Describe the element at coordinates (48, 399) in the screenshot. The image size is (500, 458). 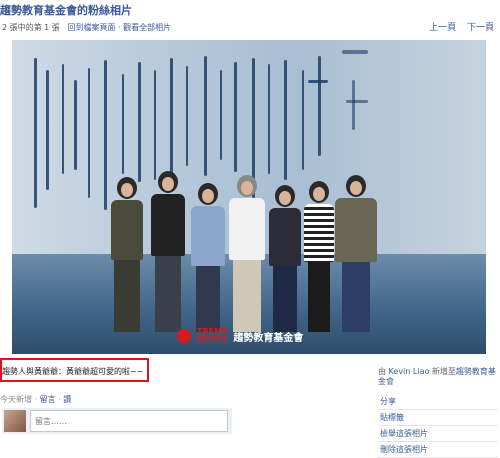
I see `comment-link: 留言` at that location.